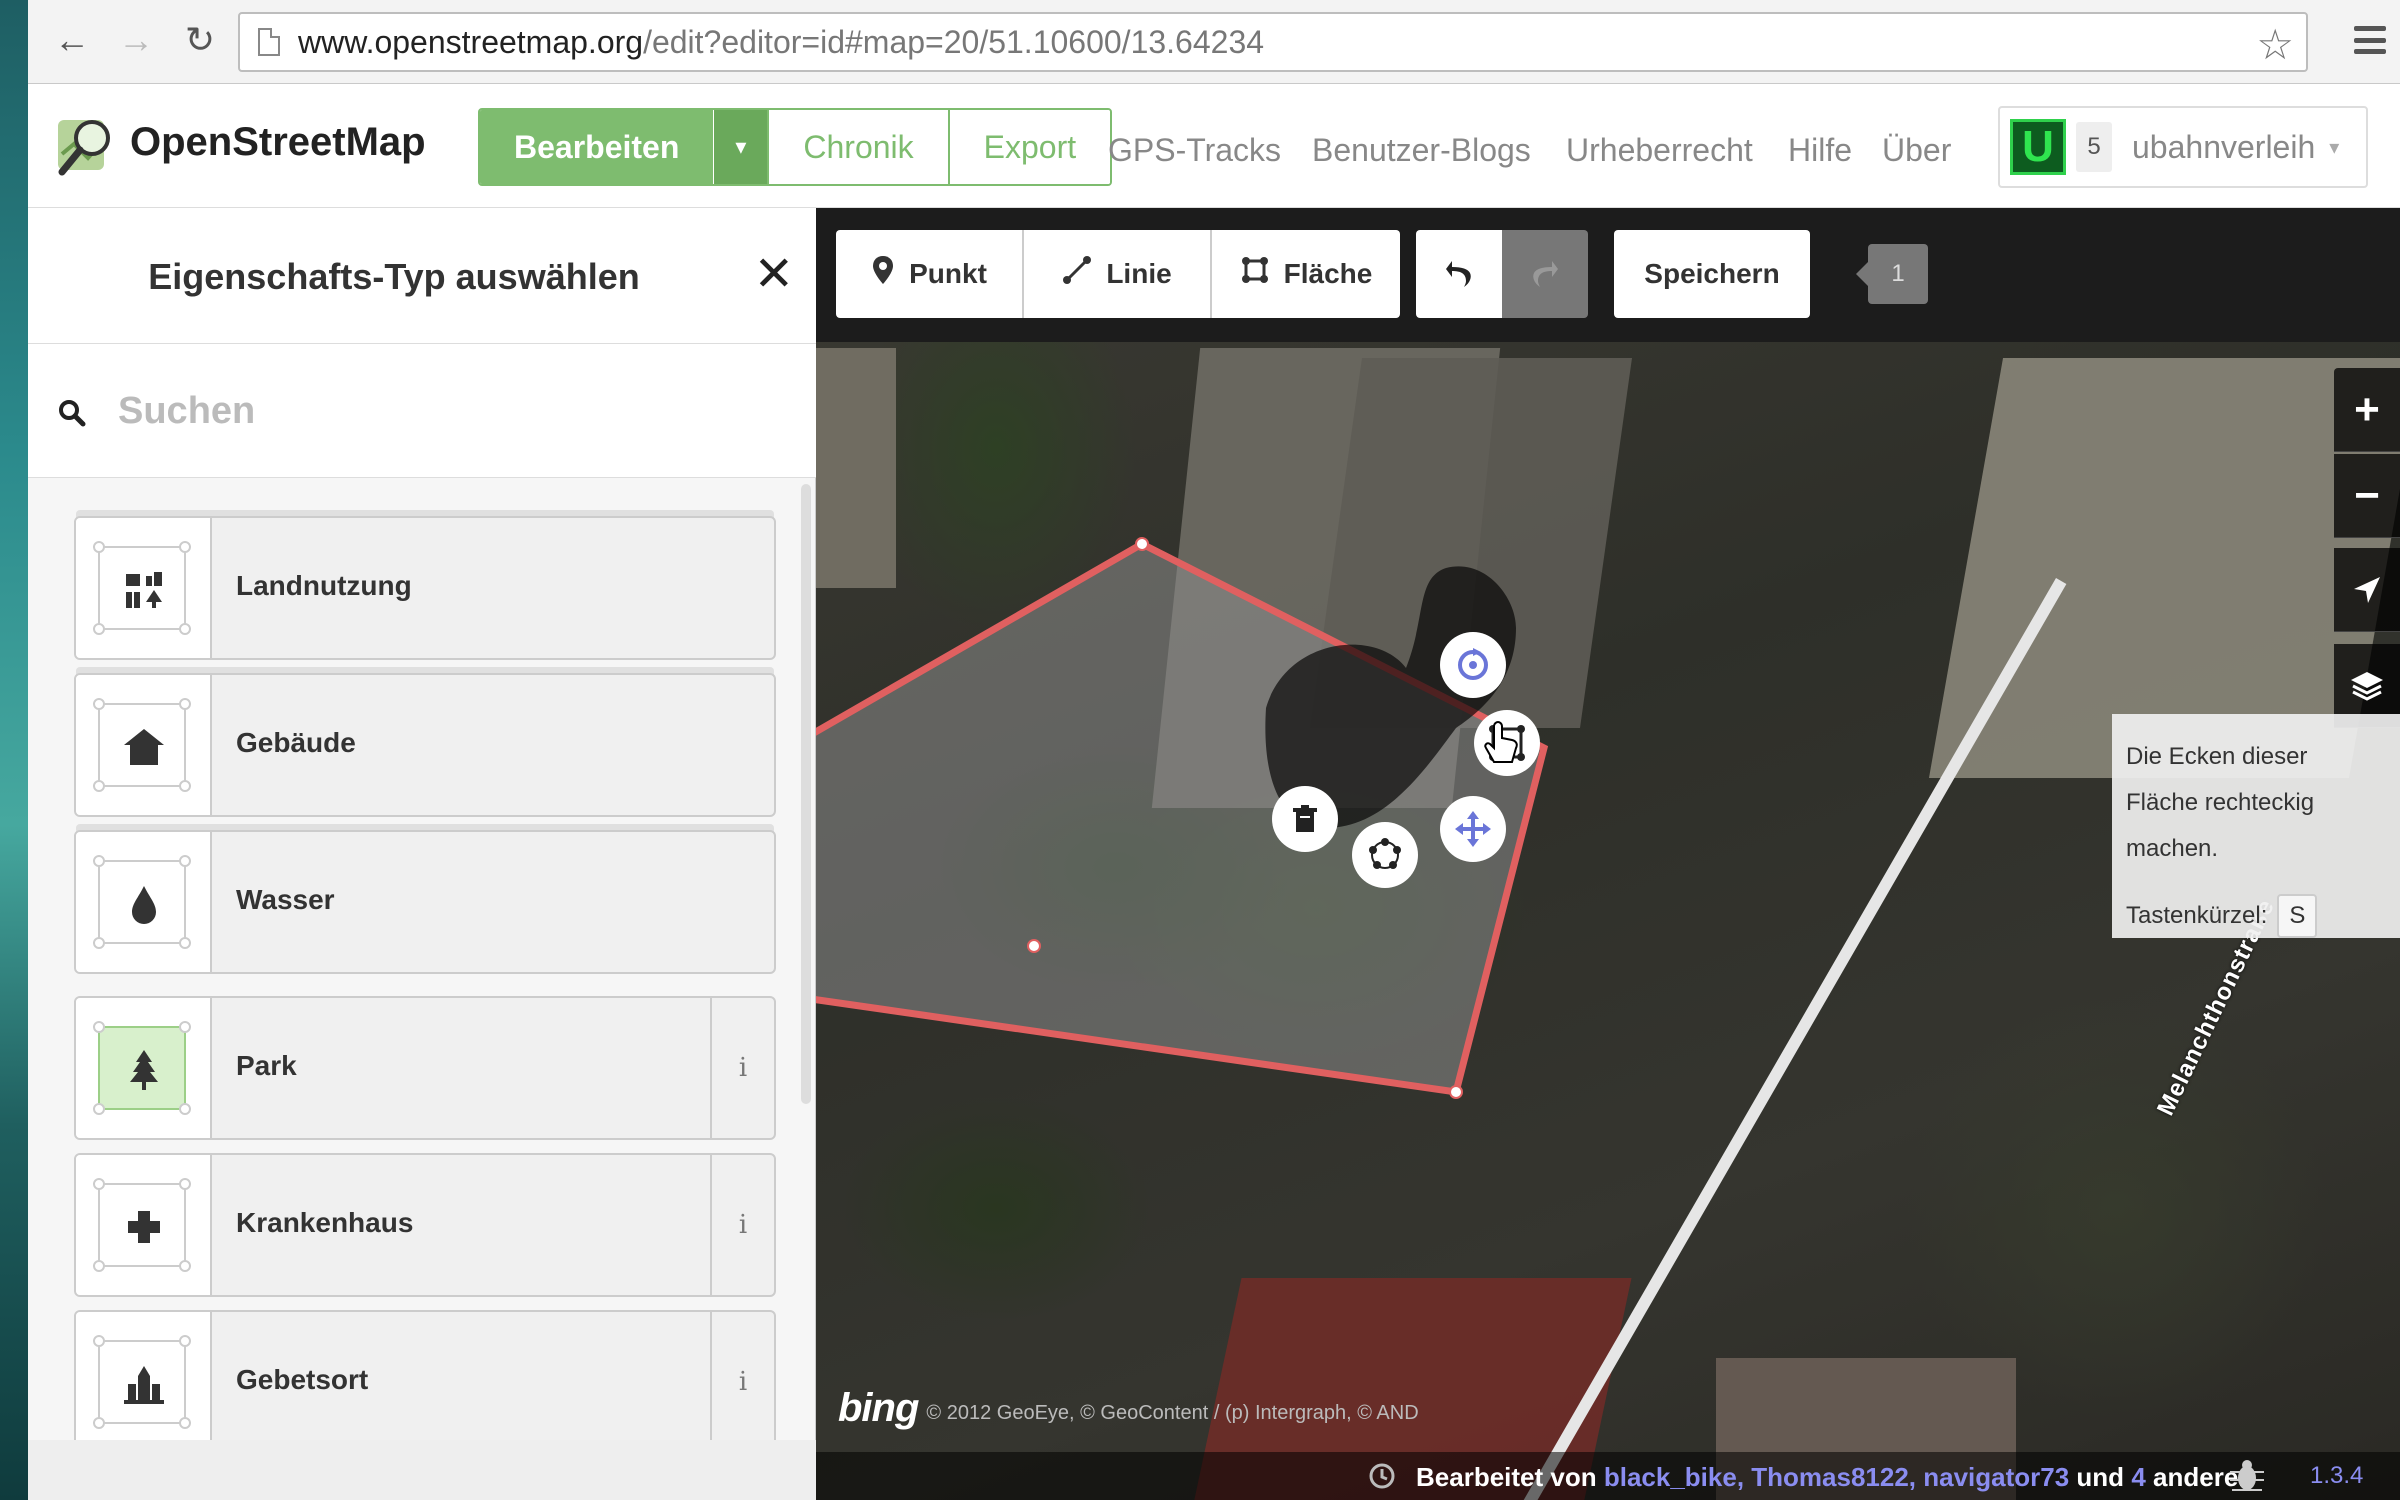 This screenshot has width=2400, height=1500. What do you see at coordinates (2275, 44) in the screenshot?
I see `bookmark-star-icon: ☆` at bounding box center [2275, 44].